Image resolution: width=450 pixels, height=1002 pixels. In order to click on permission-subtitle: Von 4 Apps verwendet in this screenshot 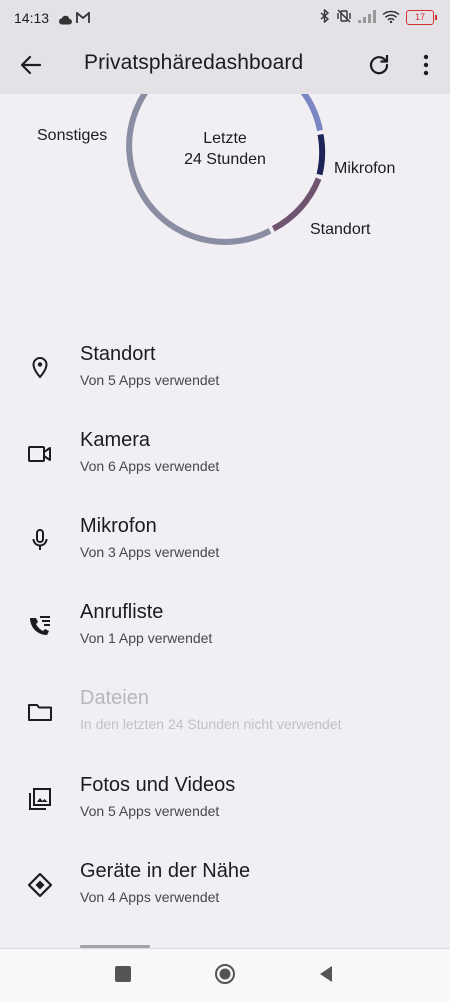, I will do `click(150, 897)`.